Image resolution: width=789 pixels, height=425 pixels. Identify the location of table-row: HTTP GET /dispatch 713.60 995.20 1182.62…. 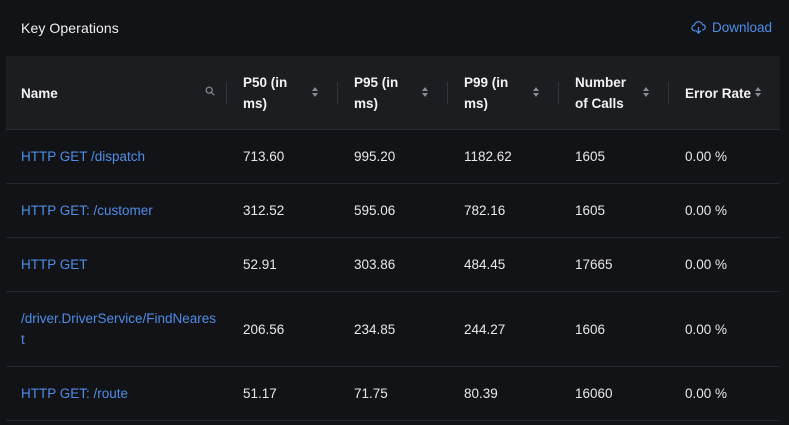
(393, 157).